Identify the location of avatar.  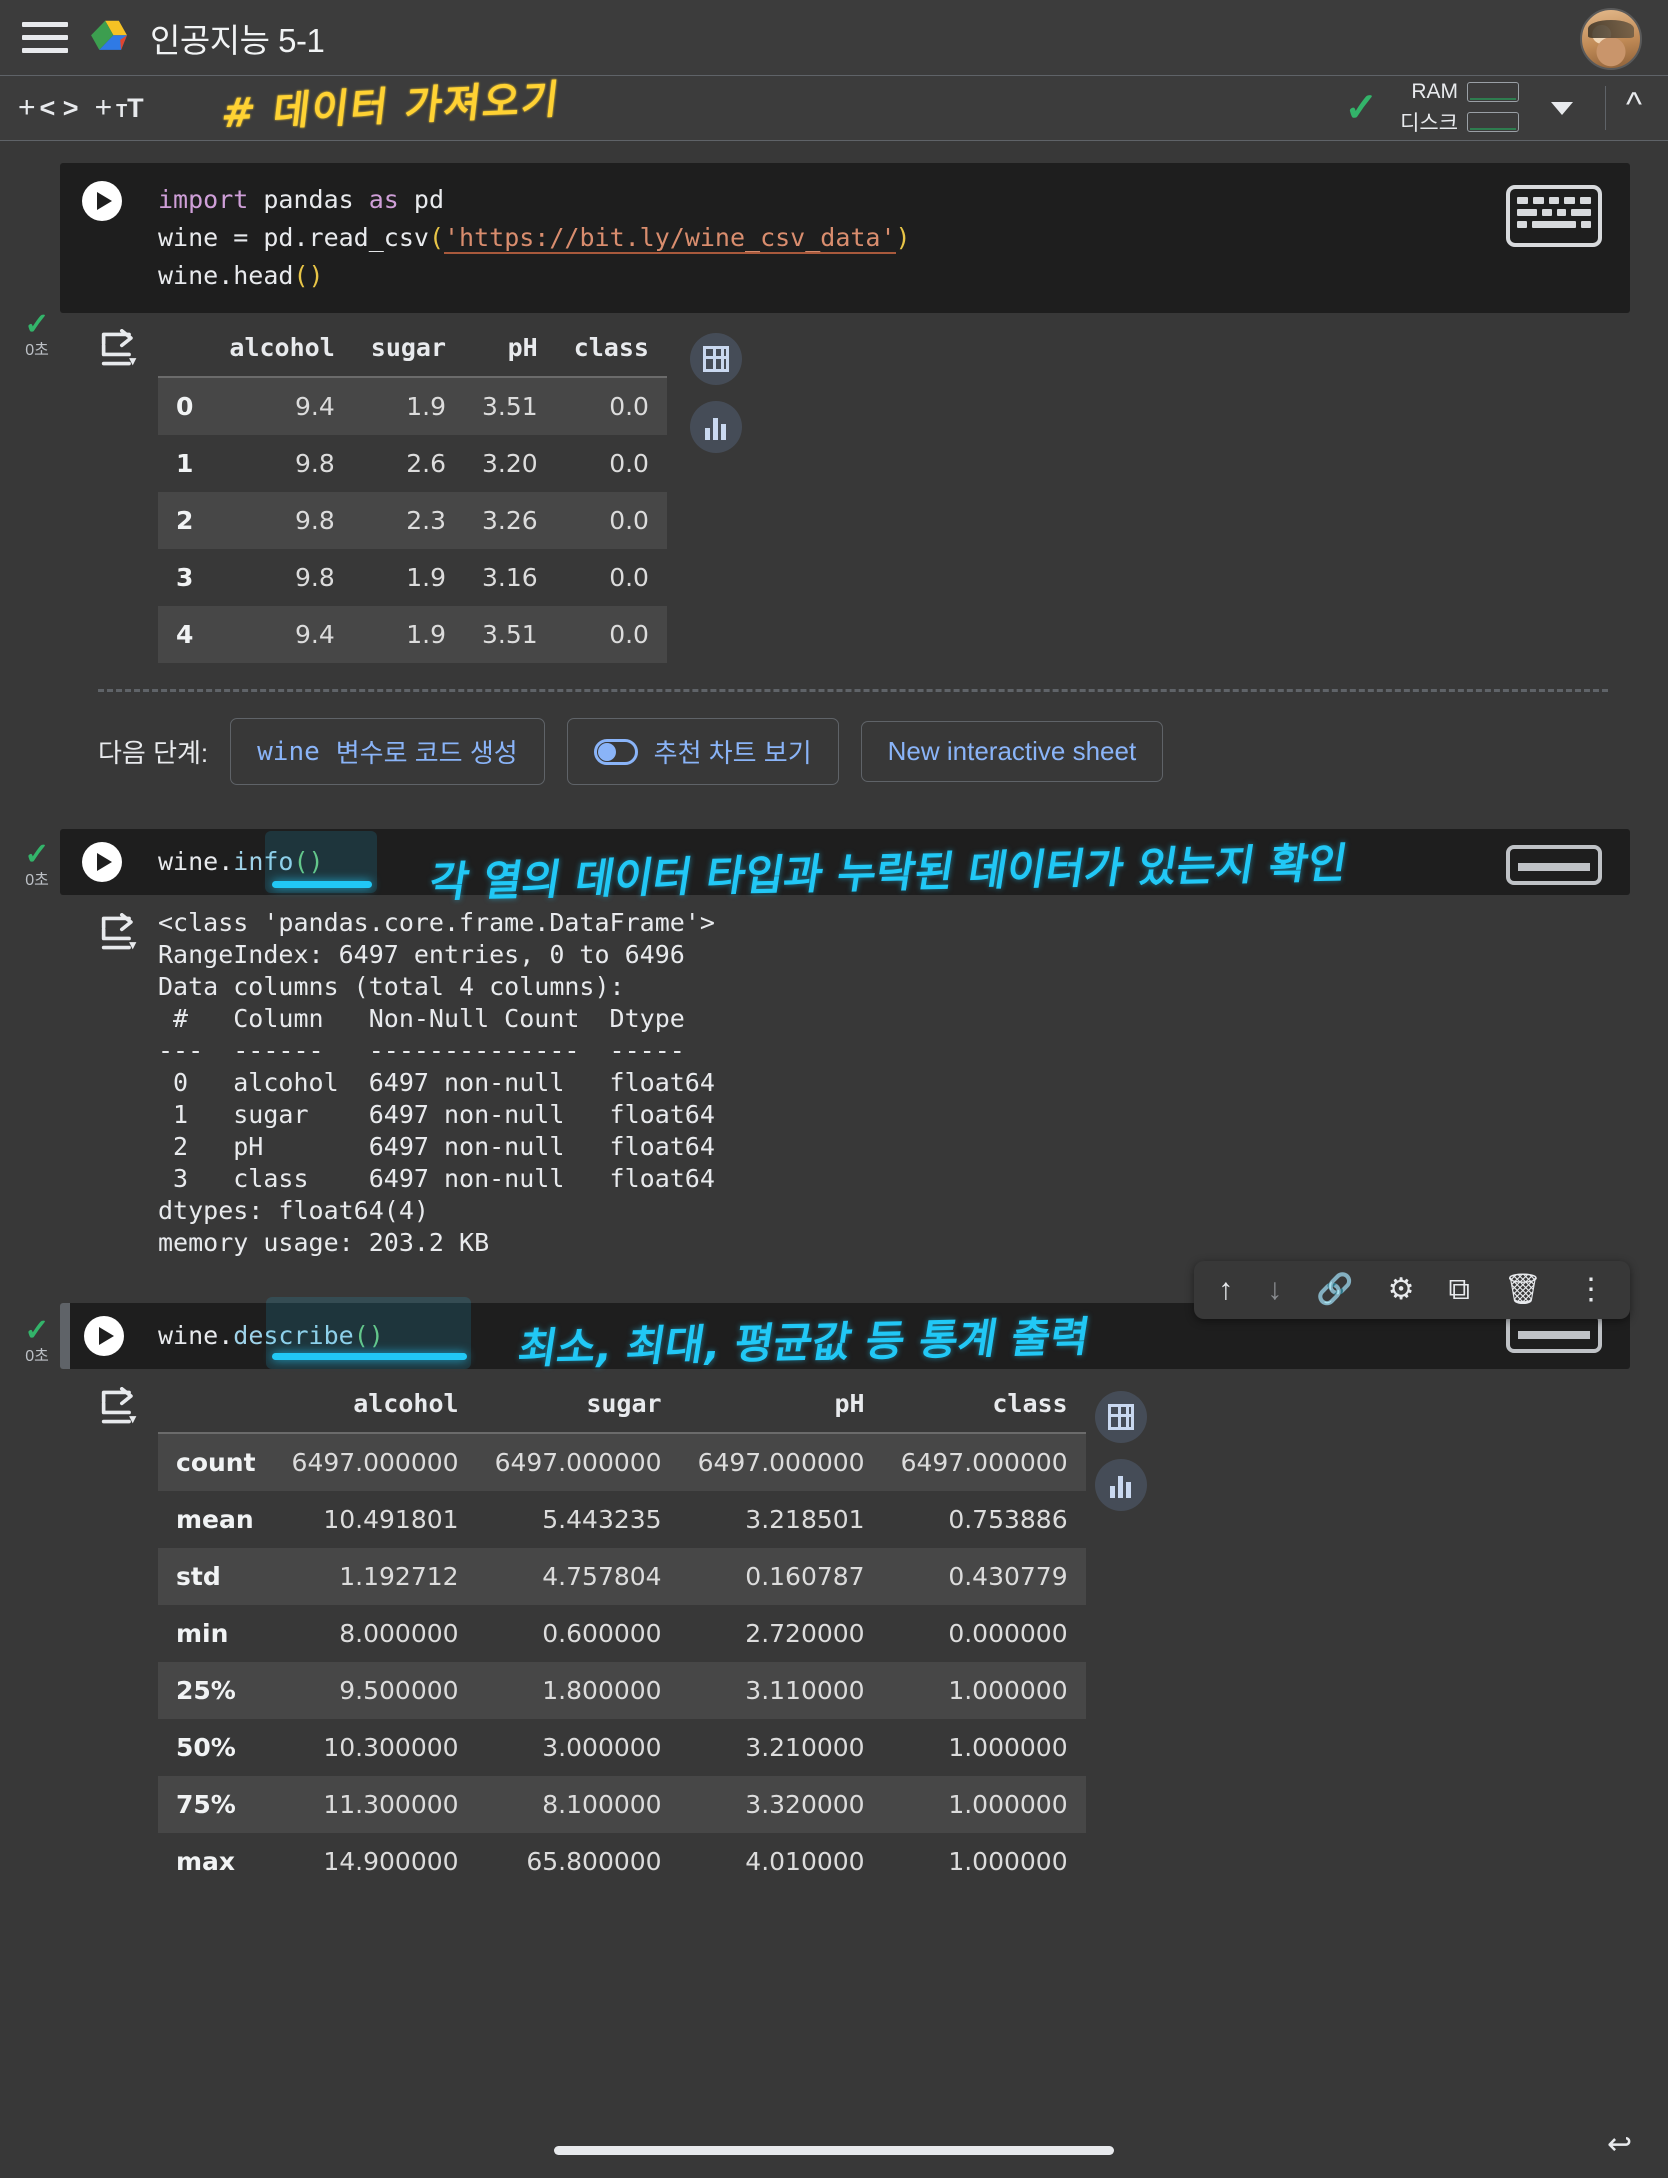
(1611, 39).